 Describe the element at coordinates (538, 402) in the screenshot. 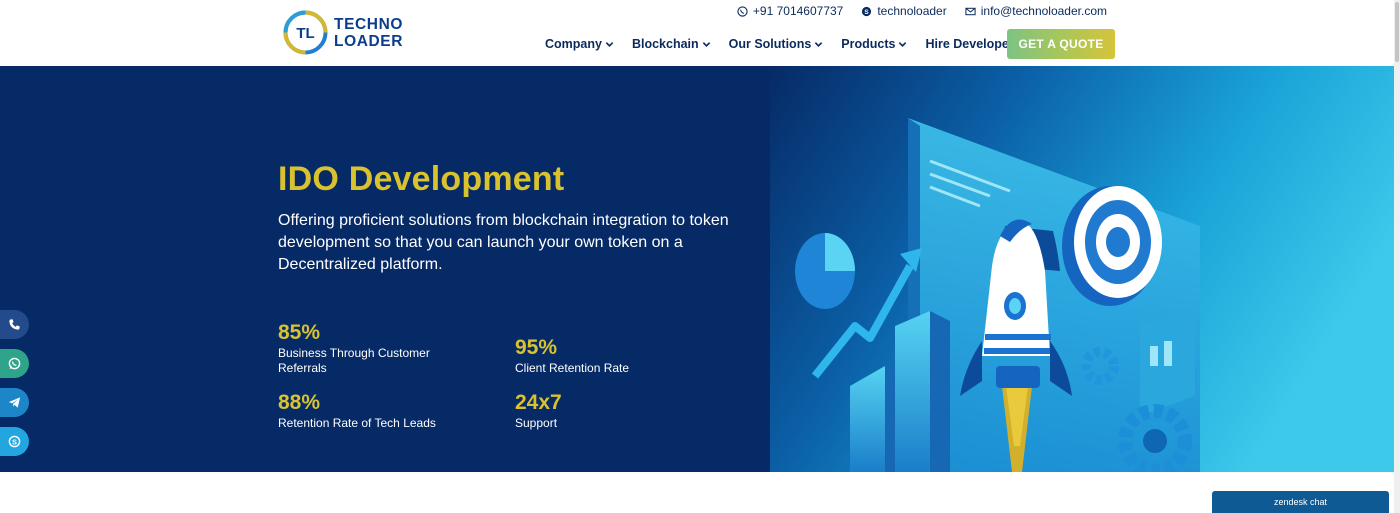

I see `stat-value: 24x7` at that location.